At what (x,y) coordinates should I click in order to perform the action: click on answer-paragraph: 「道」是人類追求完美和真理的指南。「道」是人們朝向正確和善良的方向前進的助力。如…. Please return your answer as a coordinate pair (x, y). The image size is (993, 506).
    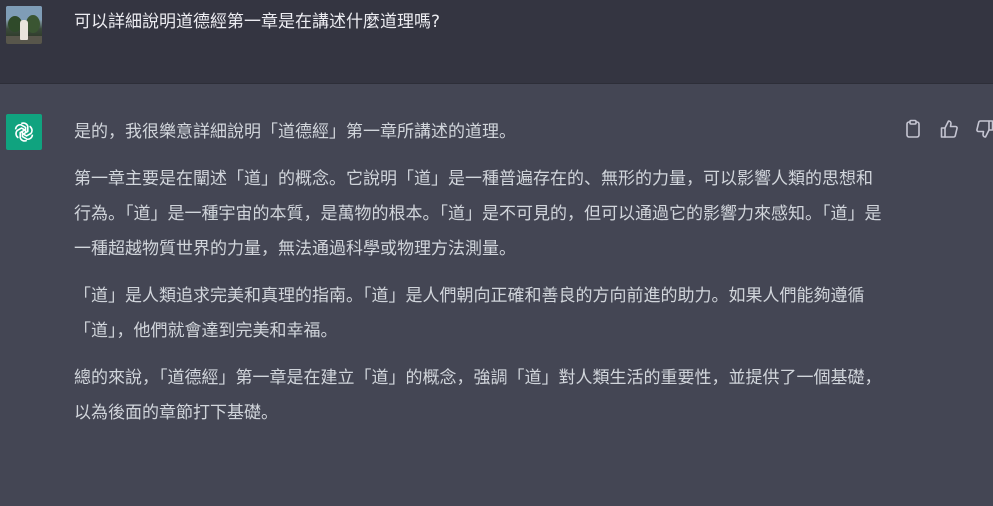
    Looking at the image, I should click on (469, 313).